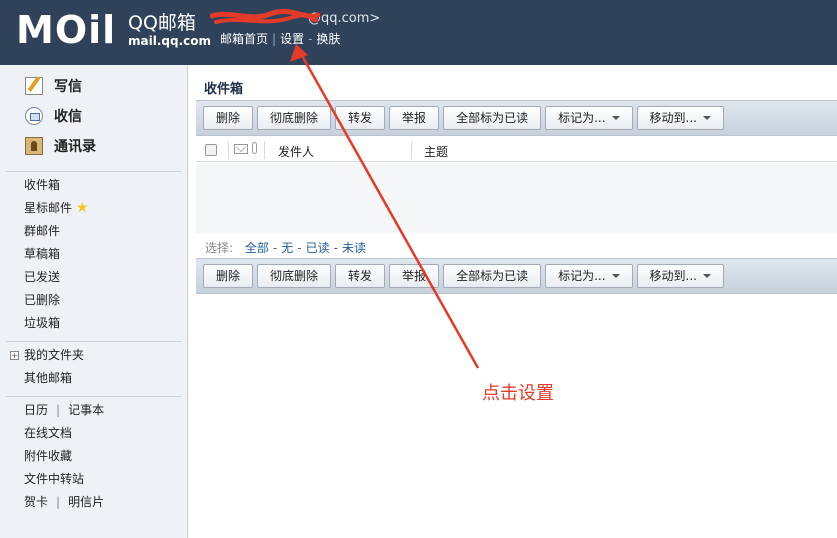 The width and height of the screenshot is (837, 538). What do you see at coordinates (328, 39) in the screenshot?
I see `change-skin-link: 换肤` at bounding box center [328, 39].